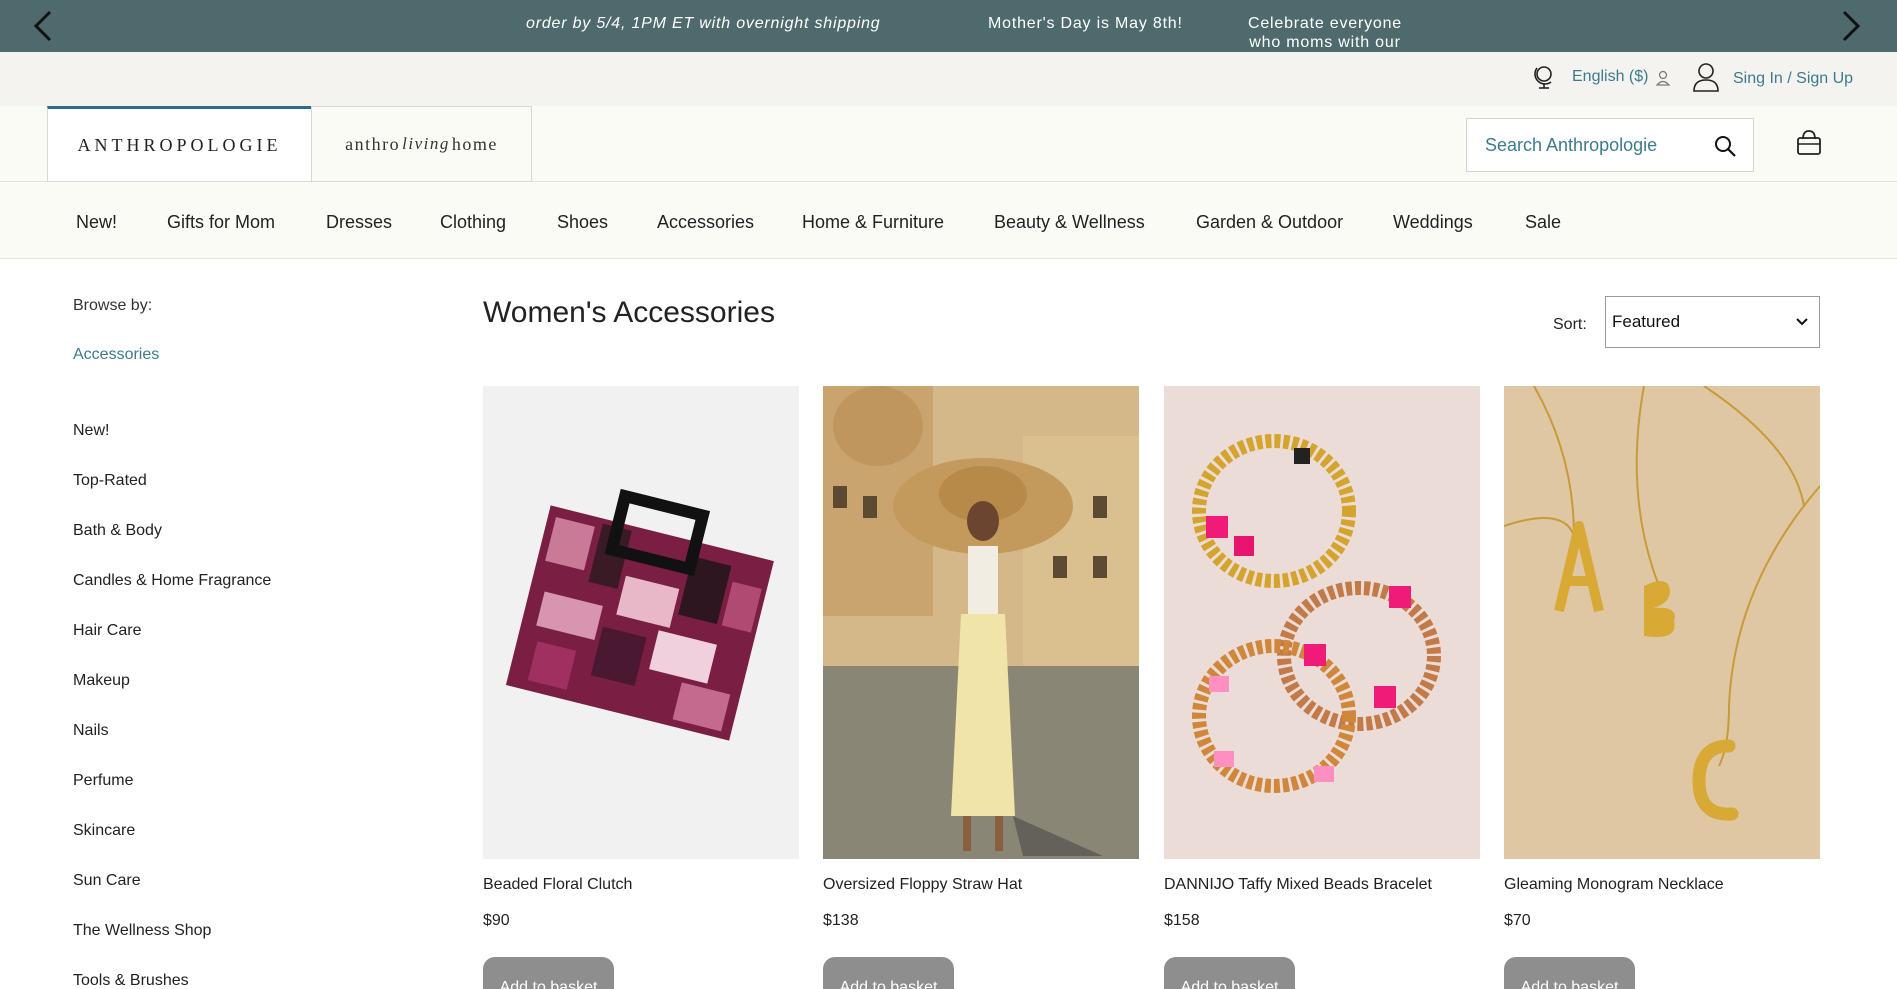 Image resolution: width=1897 pixels, height=989 pixels. What do you see at coordinates (1517, 920) in the screenshot?
I see `product-price: $70` at bounding box center [1517, 920].